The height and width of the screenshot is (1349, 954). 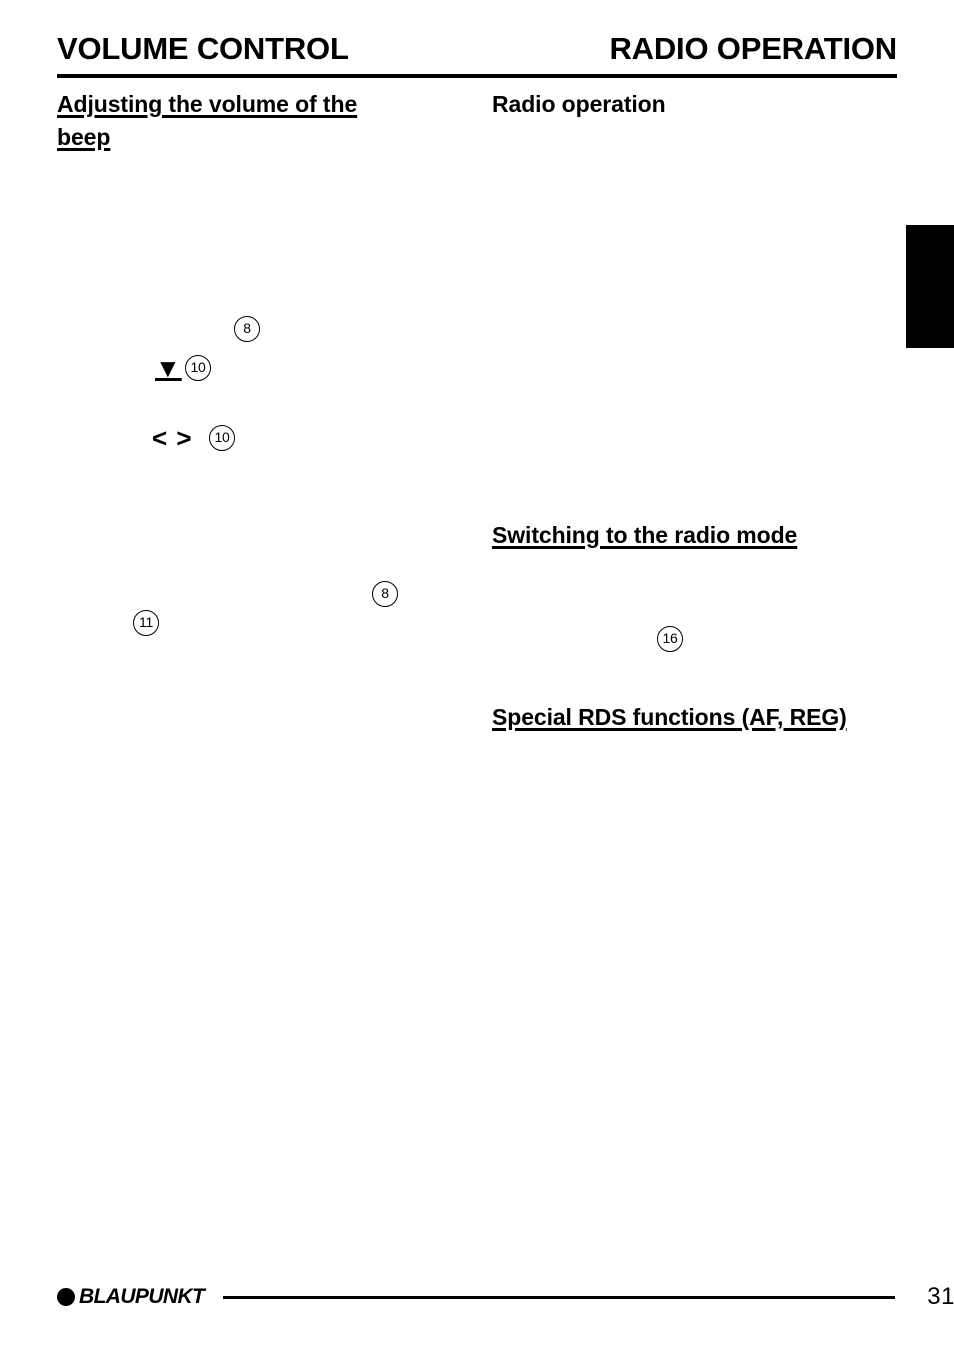 What do you see at coordinates (559, 1297) in the screenshot?
I see `footer-divider-rule` at bounding box center [559, 1297].